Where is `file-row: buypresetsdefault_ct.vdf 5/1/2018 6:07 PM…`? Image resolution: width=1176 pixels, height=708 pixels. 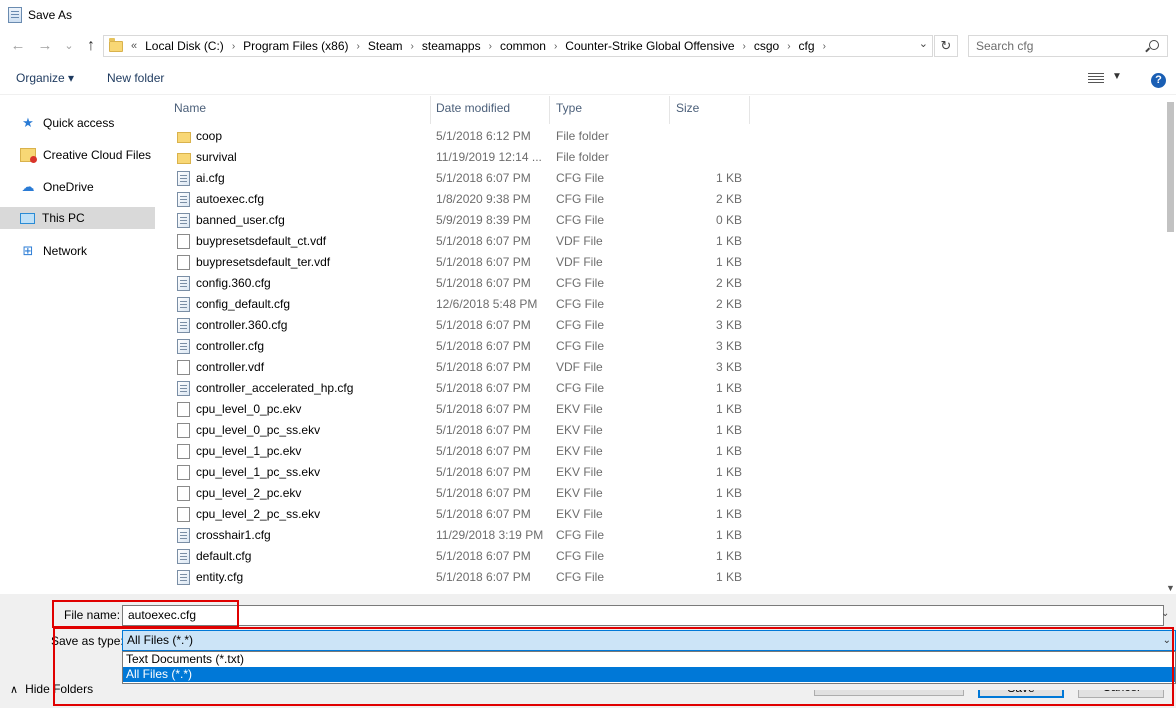
file-row: buypresetsdefault_ct.vdf 5/1/2018 6:07 PM… is located at coordinates (464, 241).